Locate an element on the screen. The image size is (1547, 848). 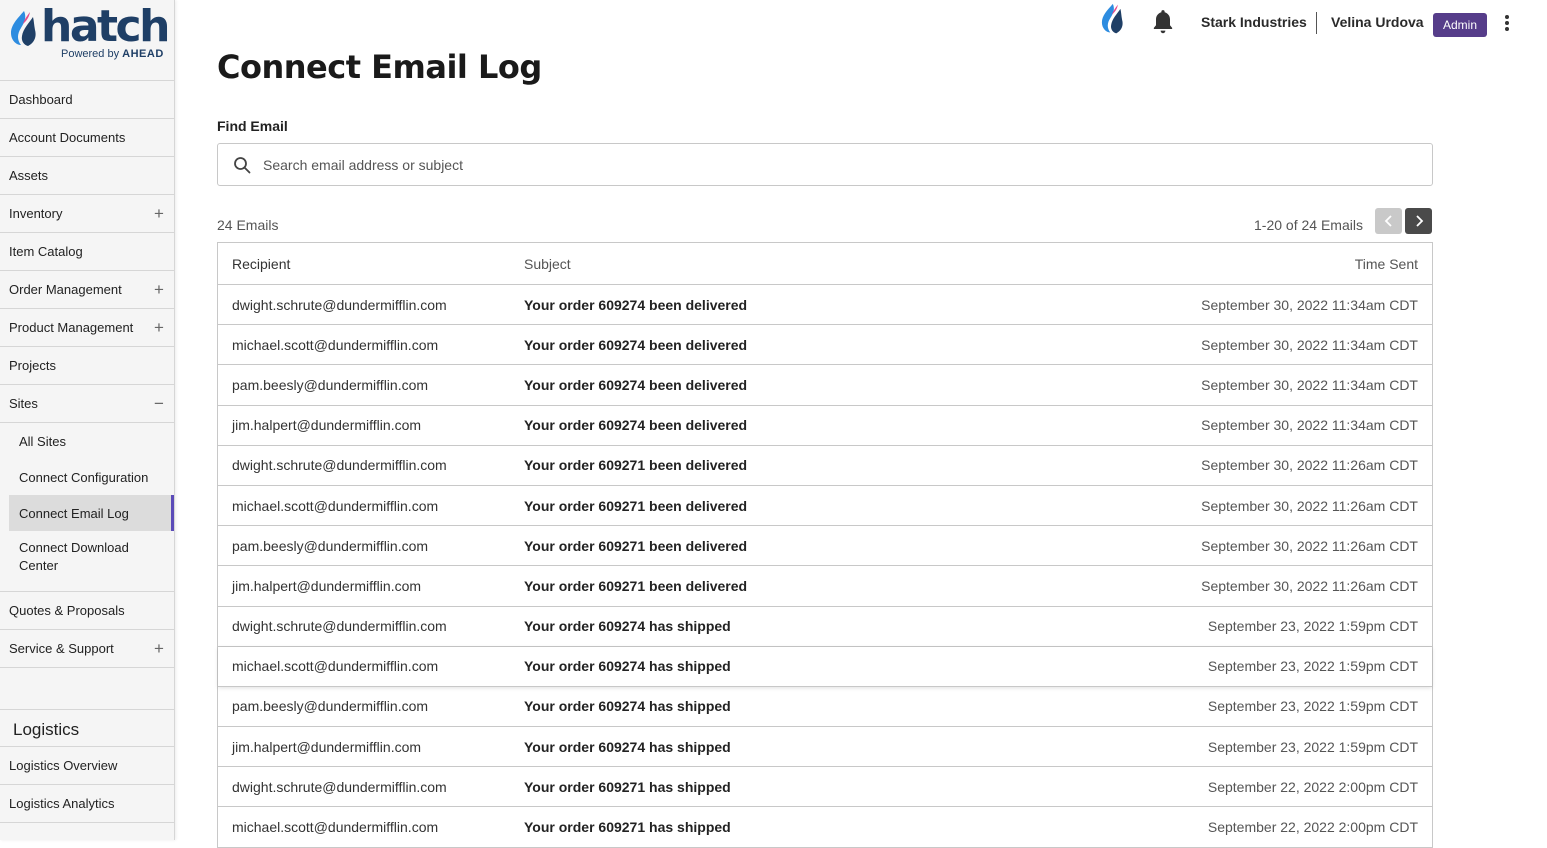
sidebar-item-label: Service & Support is located at coordinates (61, 648).